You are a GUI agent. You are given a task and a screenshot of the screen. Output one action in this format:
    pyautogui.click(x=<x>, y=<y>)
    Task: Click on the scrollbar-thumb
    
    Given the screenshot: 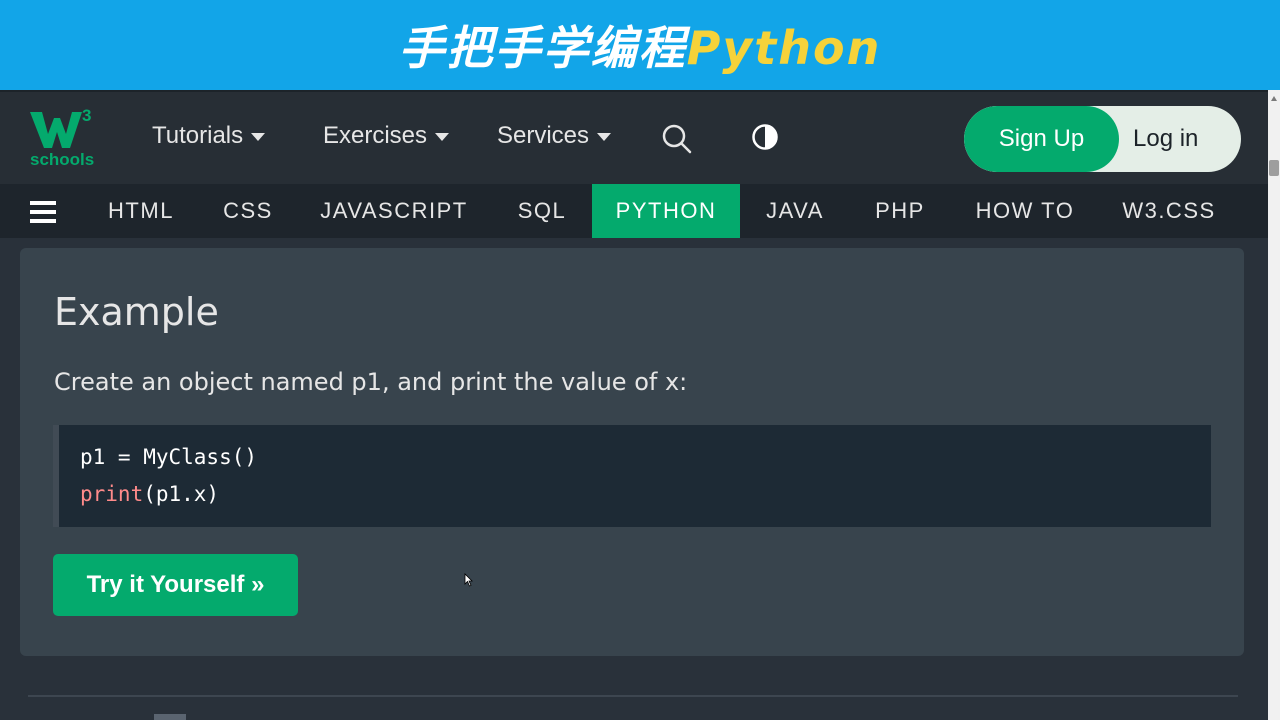 What is the action you would take?
    pyautogui.click(x=1274, y=168)
    